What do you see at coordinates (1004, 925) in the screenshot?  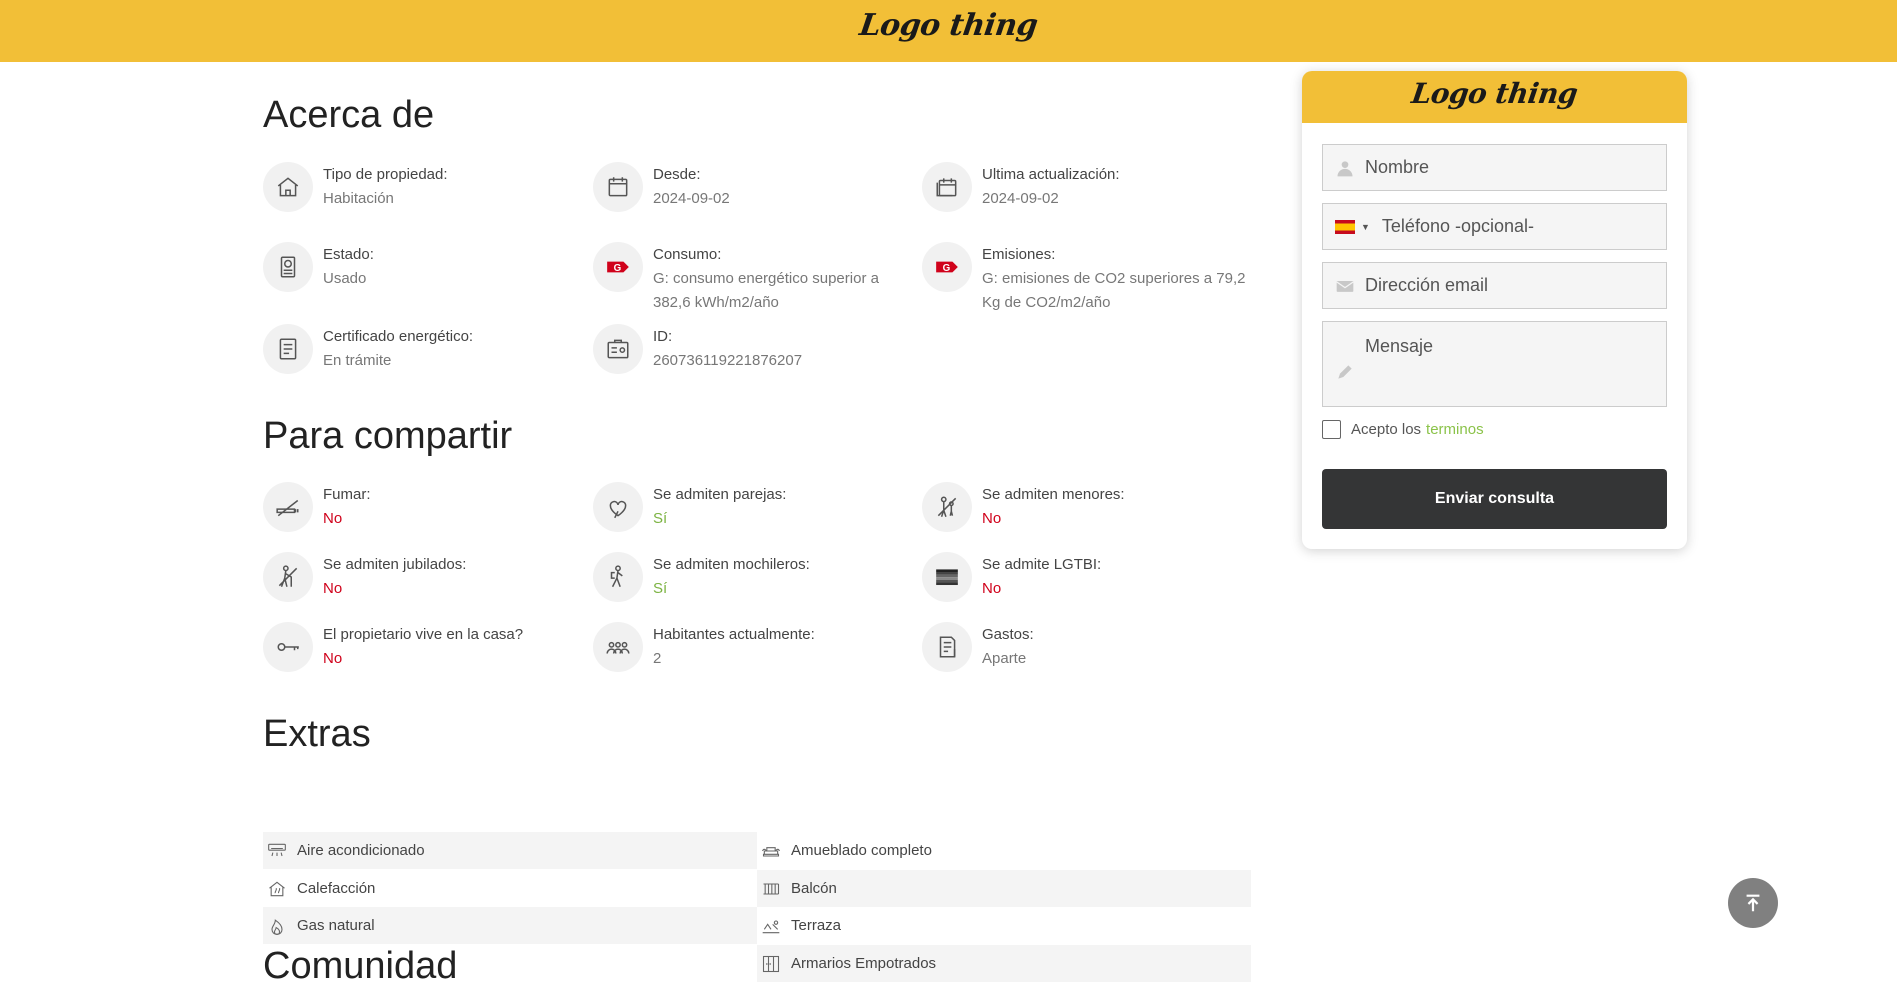 I see `extra-item: Terraza` at bounding box center [1004, 925].